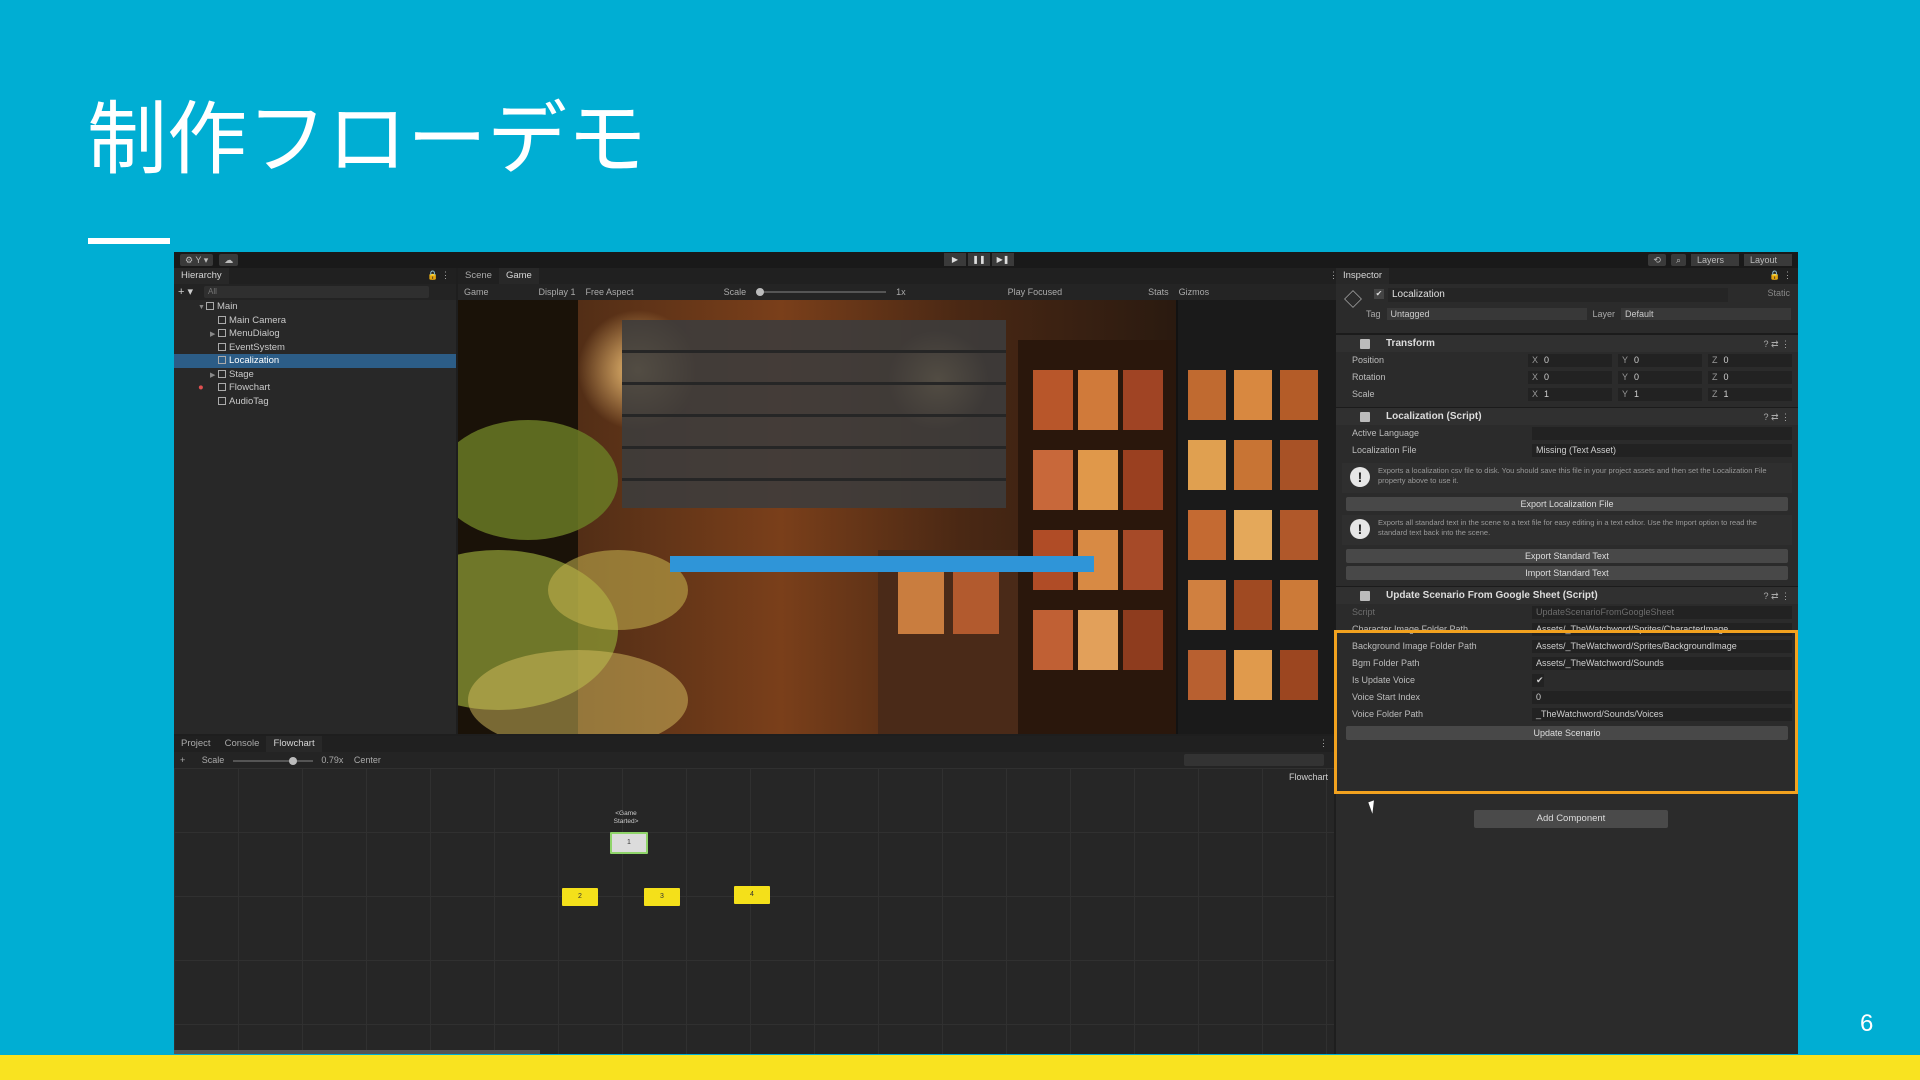  Describe the element at coordinates (955, 259) in the screenshot. I see `play-button: ▶` at that location.